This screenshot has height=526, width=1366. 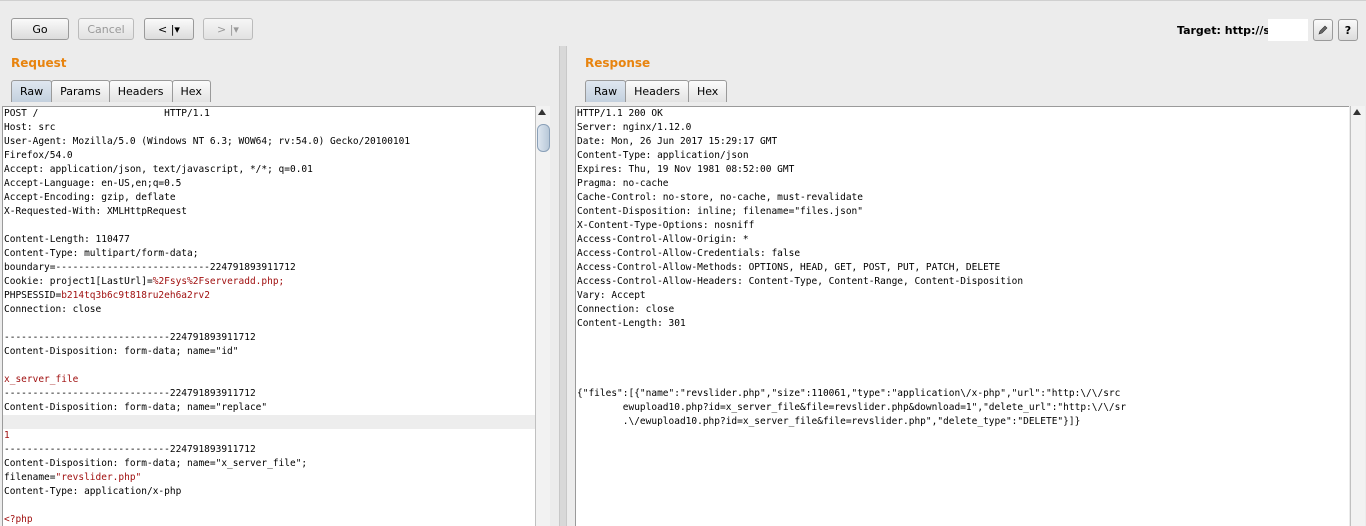 What do you see at coordinates (666, 225) in the screenshot?
I see `text-line: X-Content-Type-Options: nosniff` at bounding box center [666, 225].